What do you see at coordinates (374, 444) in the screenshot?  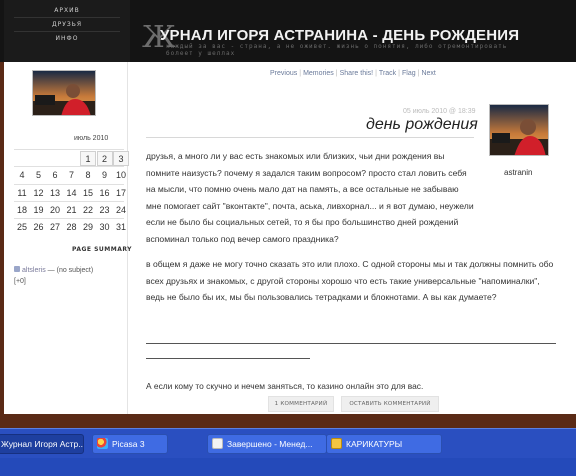 I see `taskbar-item-label: КАРИКАТУРЫ` at bounding box center [374, 444].